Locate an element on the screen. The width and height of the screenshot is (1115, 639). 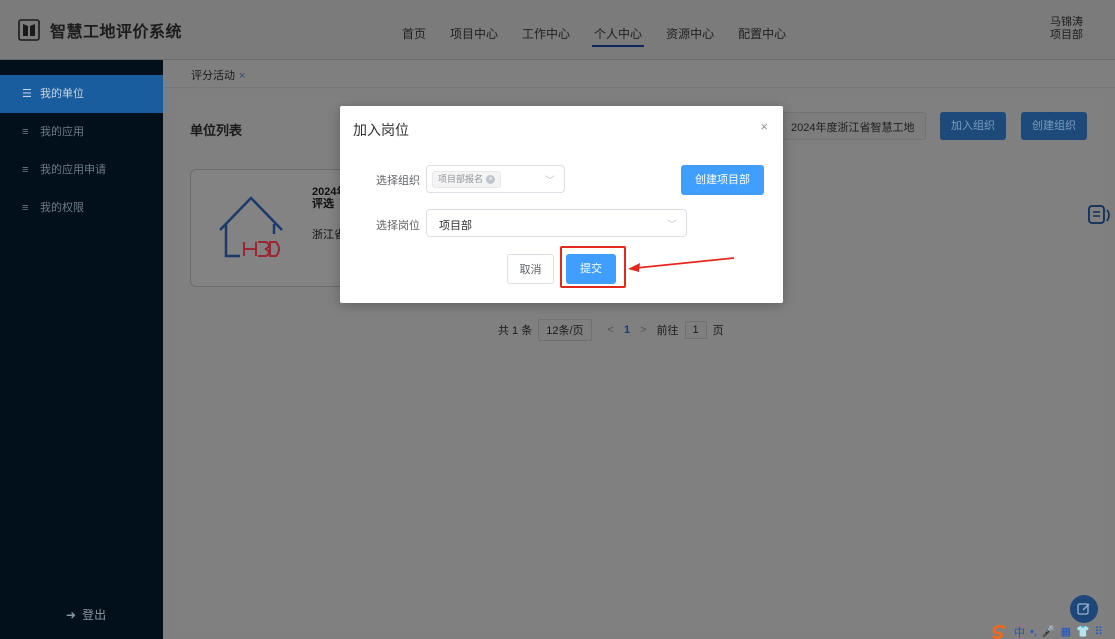
sidebar-item-my-app-requests: ≡ 我的应用申请 is located at coordinates (81, 170).